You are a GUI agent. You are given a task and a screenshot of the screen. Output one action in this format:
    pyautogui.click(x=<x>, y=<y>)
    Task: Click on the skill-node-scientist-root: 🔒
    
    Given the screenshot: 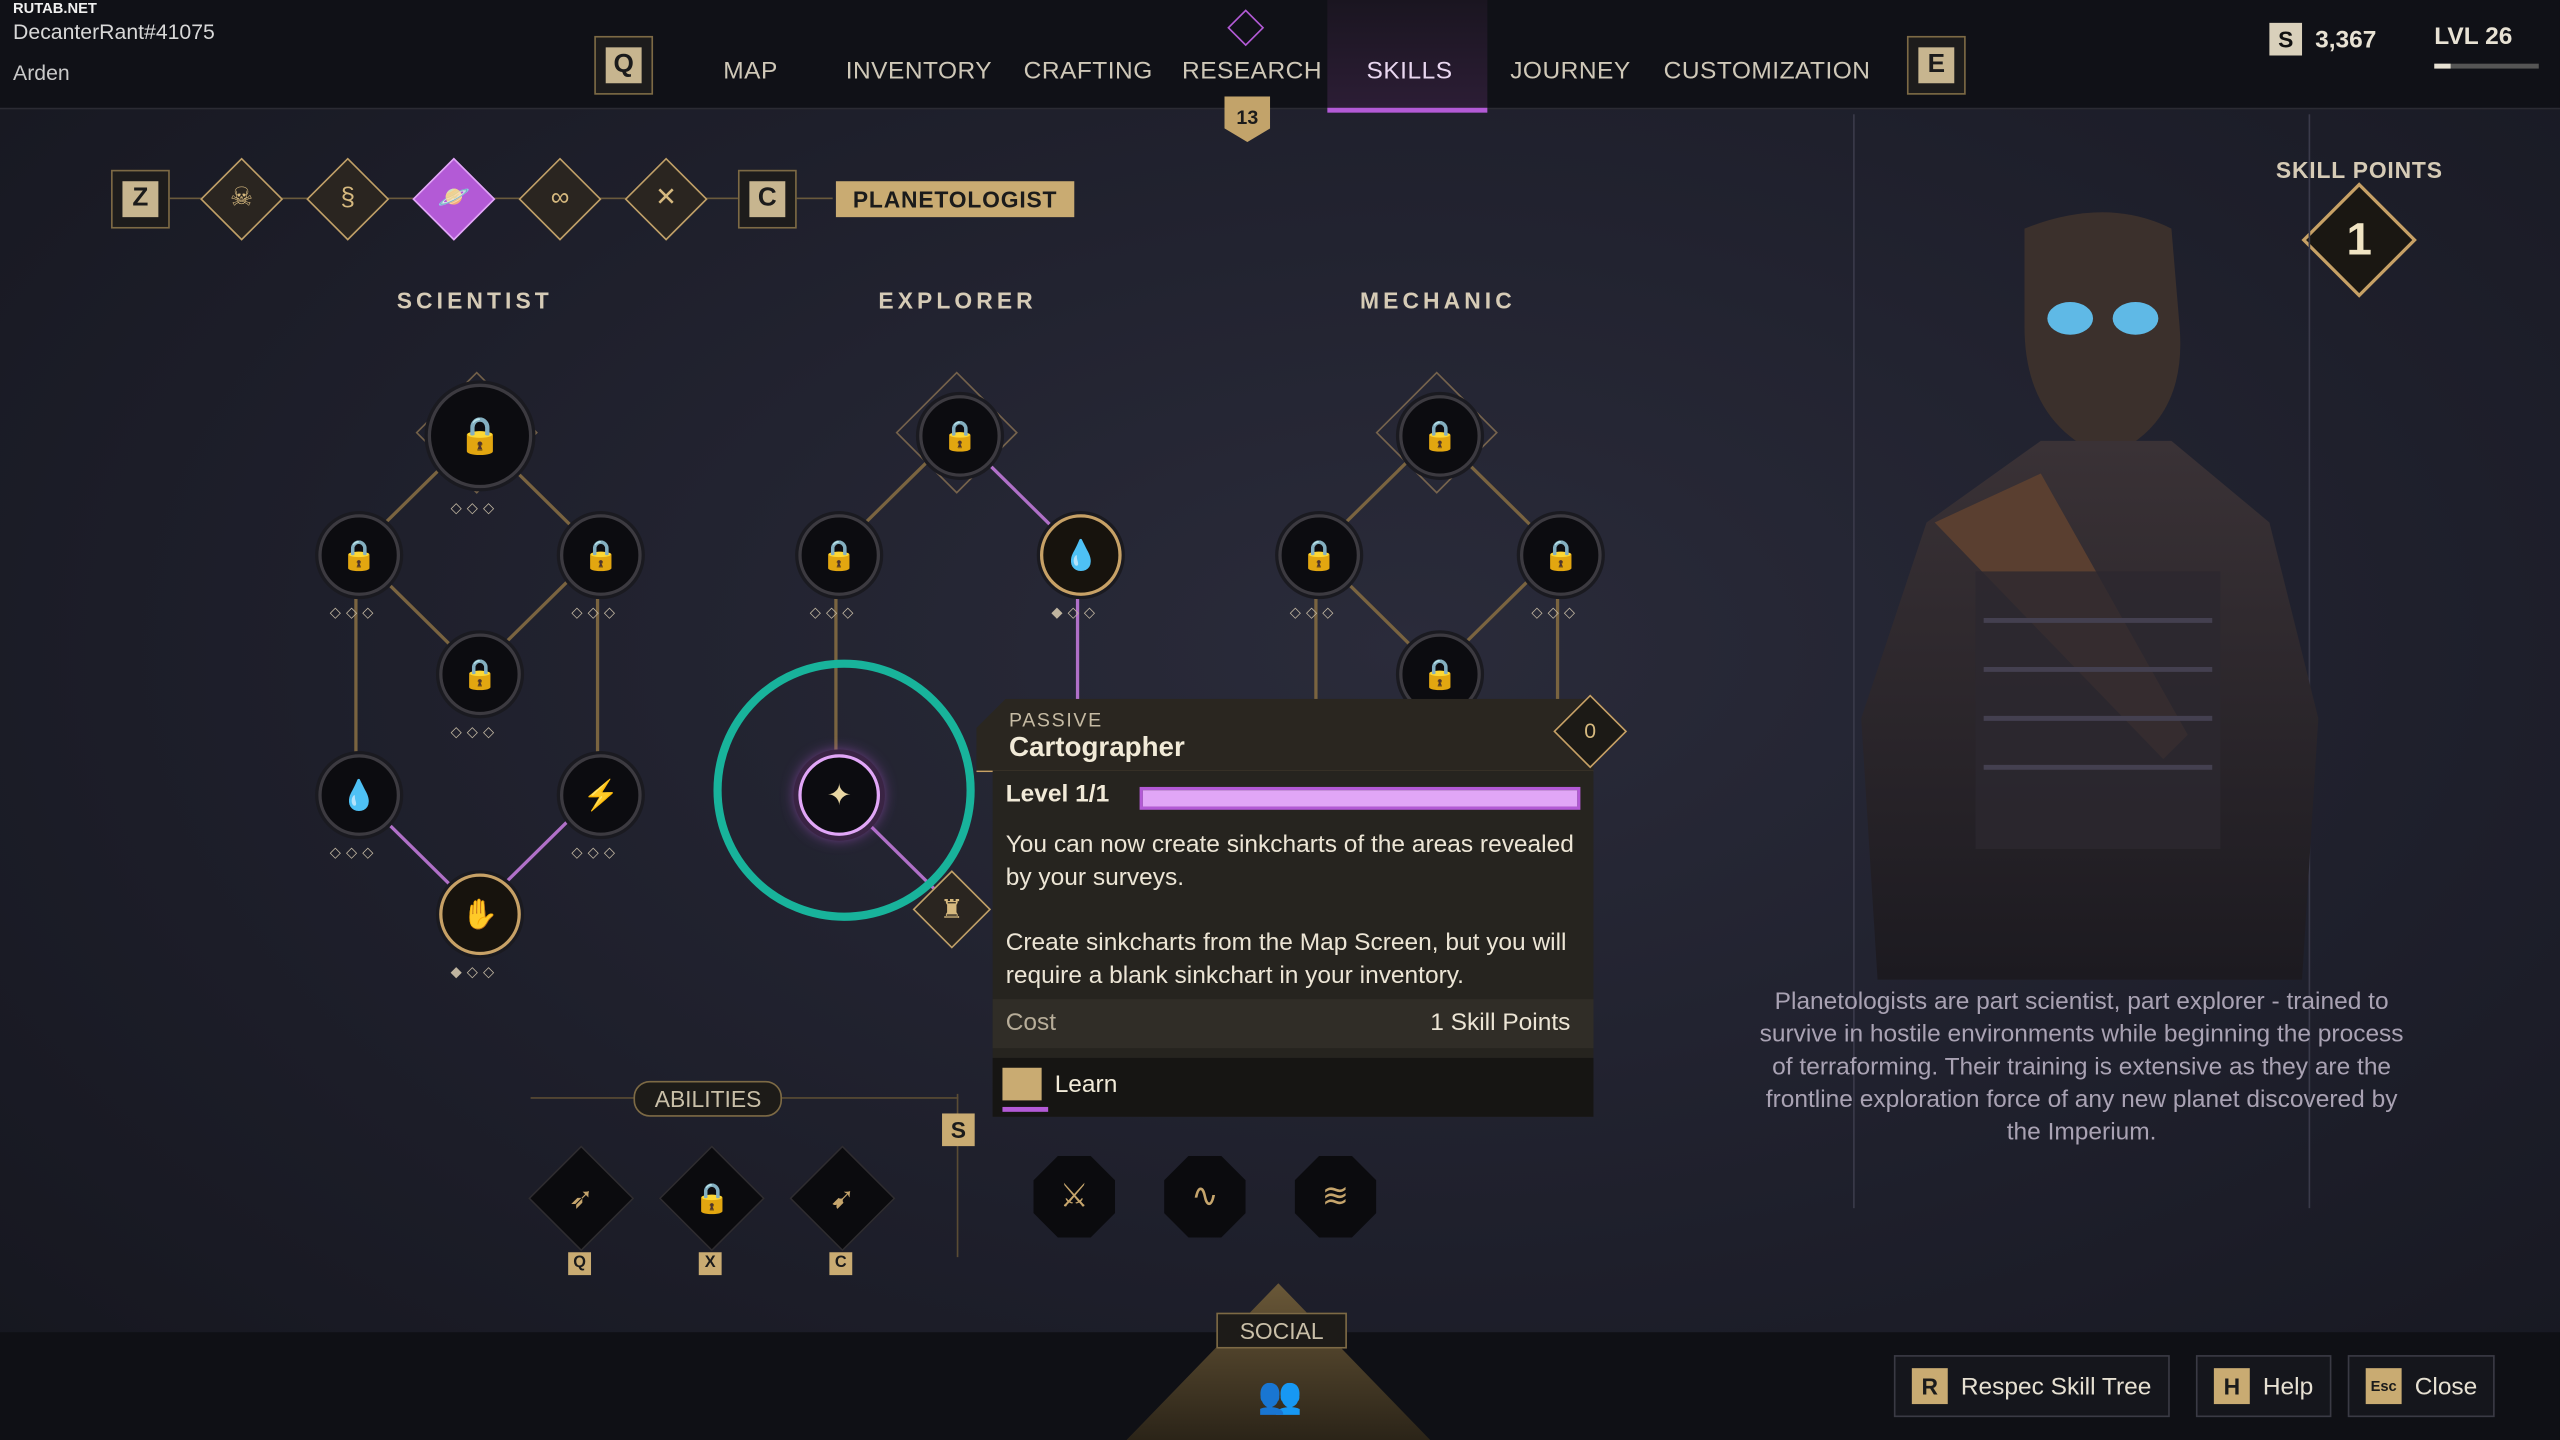 What is the action you would take?
    pyautogui.click(x=480, y=436)
    